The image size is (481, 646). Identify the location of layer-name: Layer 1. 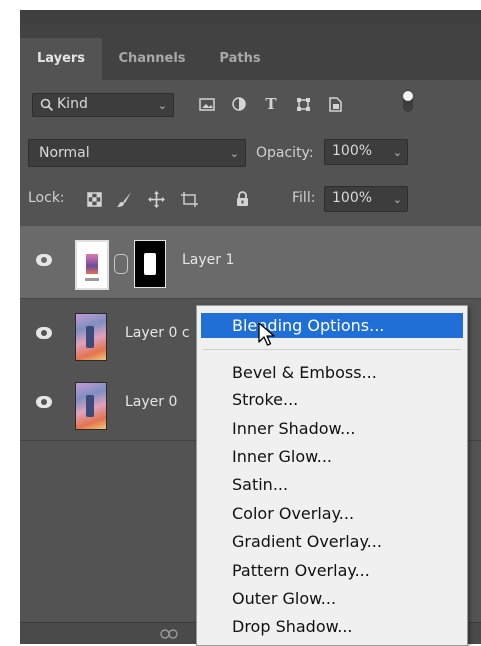
(208, 260).